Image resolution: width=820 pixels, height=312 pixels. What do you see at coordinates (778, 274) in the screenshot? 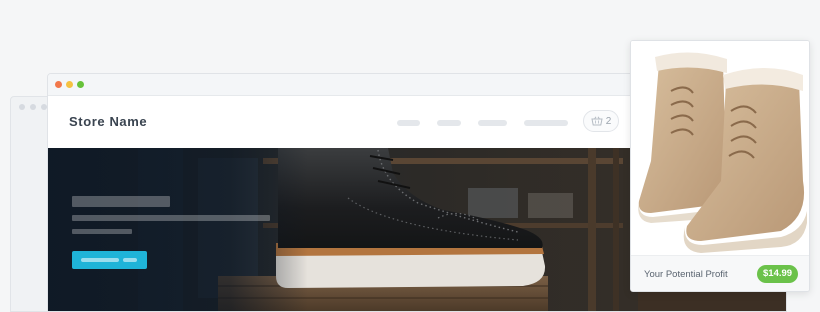
I see `price-badge: $14.99` at bounding box center [778, 274].